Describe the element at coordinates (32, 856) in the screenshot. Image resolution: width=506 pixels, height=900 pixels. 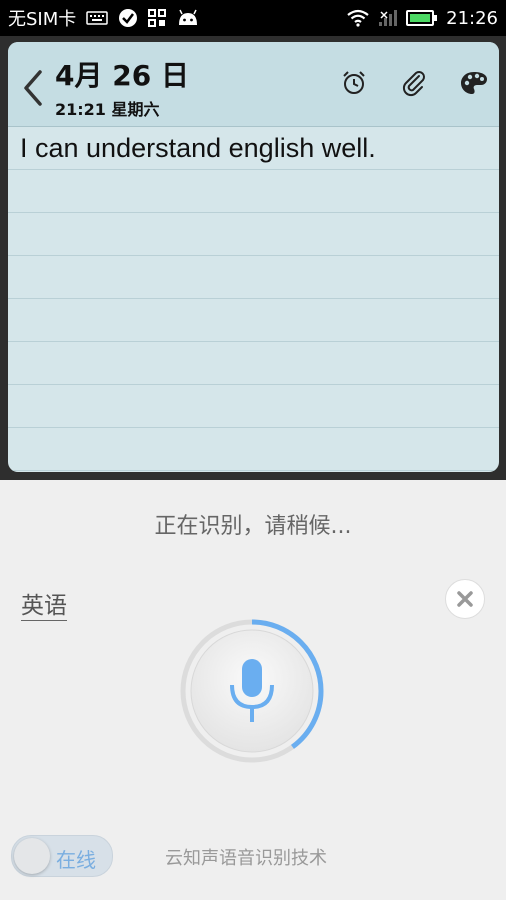
I see `toggle-knob` at that location.